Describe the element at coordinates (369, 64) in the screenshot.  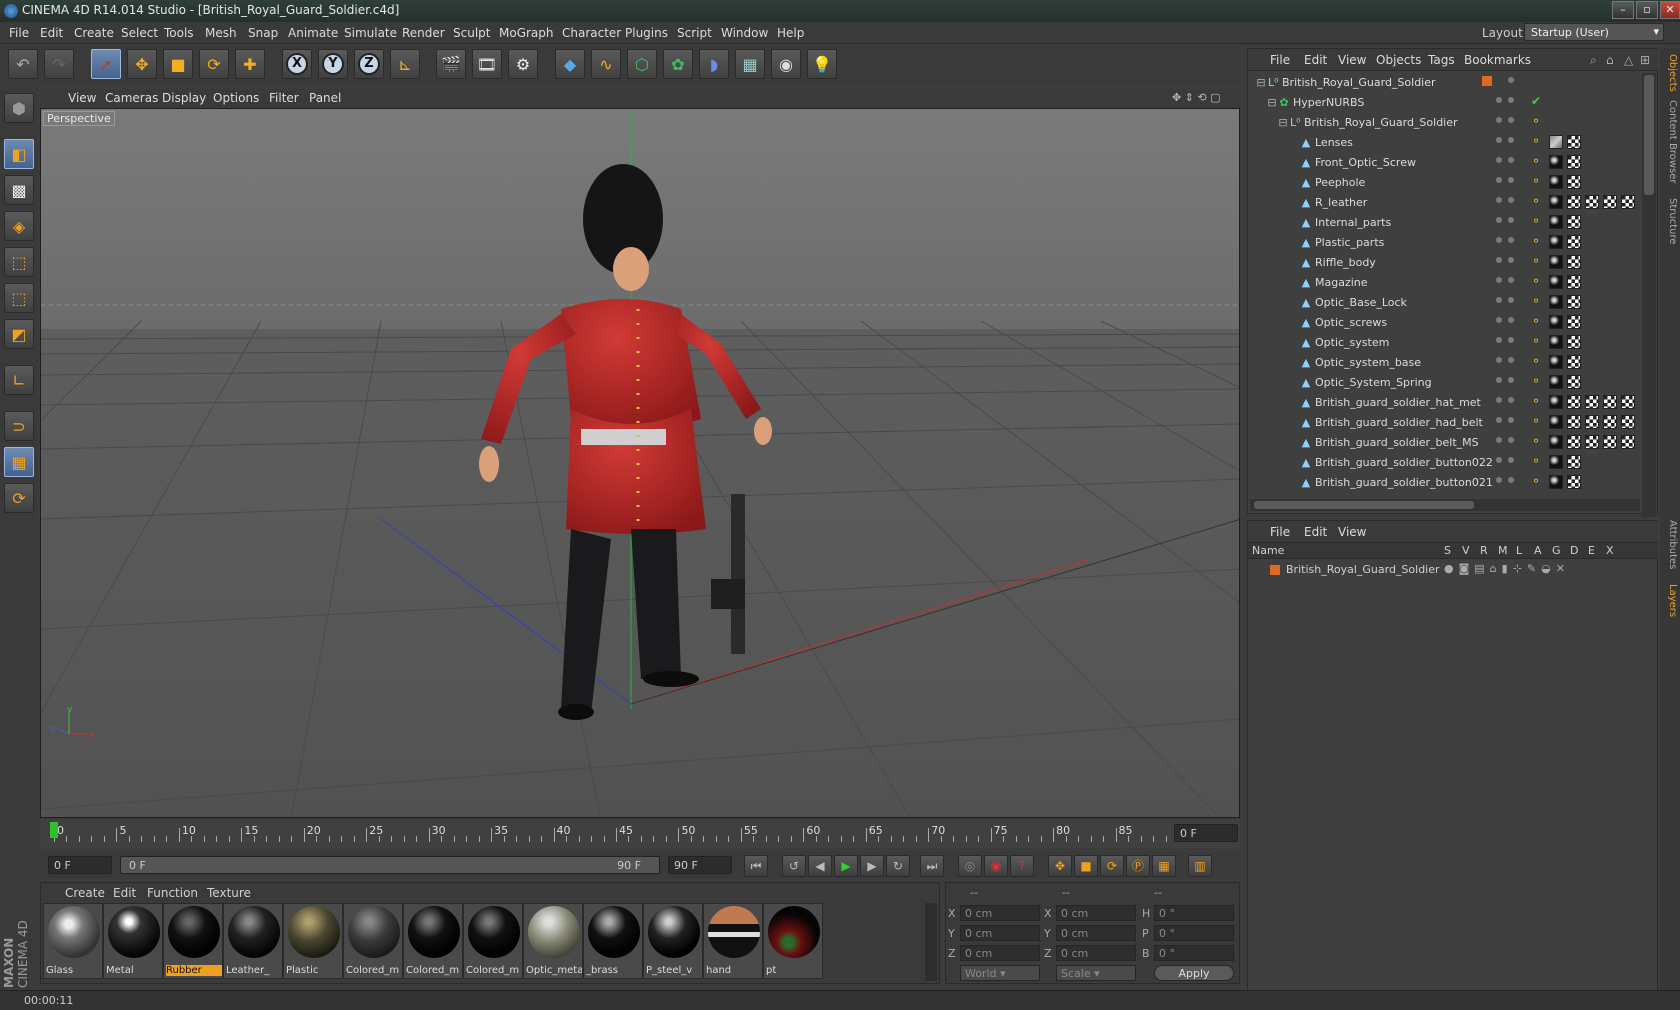
I see `z-axis-button: Z` at that location.